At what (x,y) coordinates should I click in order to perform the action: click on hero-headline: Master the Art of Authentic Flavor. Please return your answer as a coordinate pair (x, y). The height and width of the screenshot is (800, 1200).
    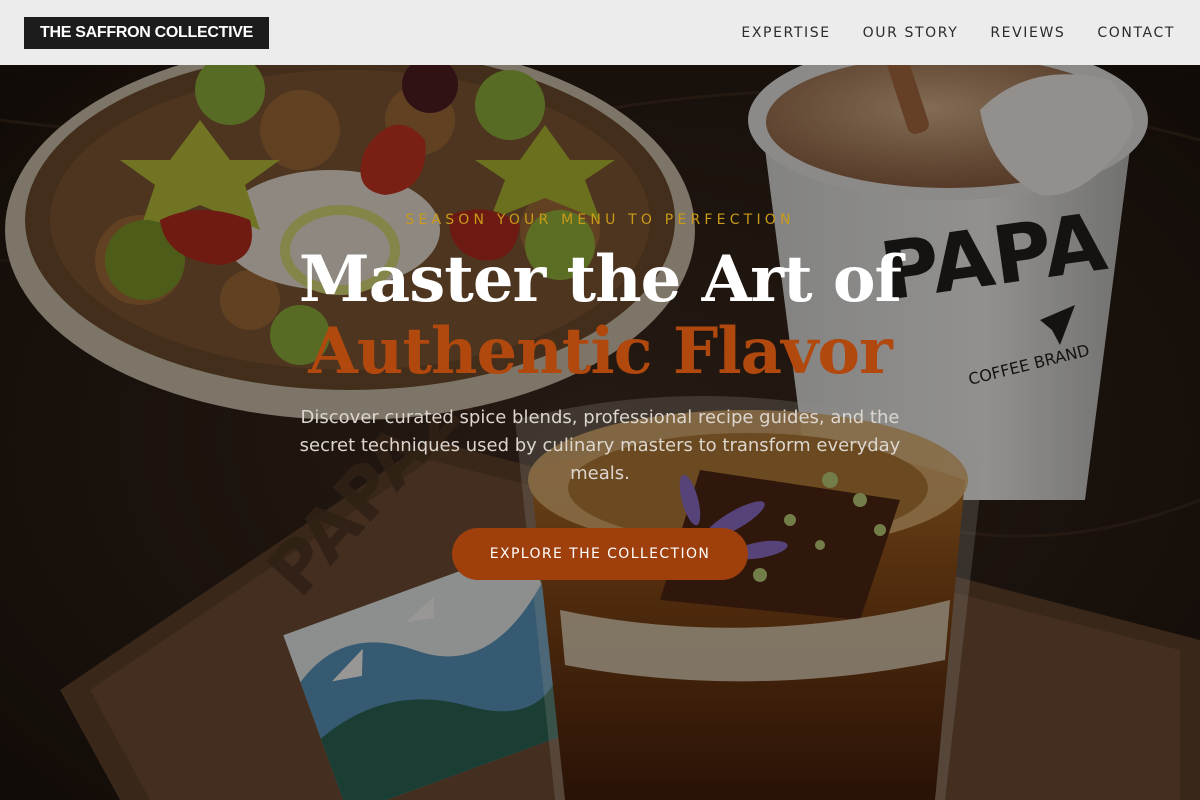
    Looking at the image, I should click on (600, 316).